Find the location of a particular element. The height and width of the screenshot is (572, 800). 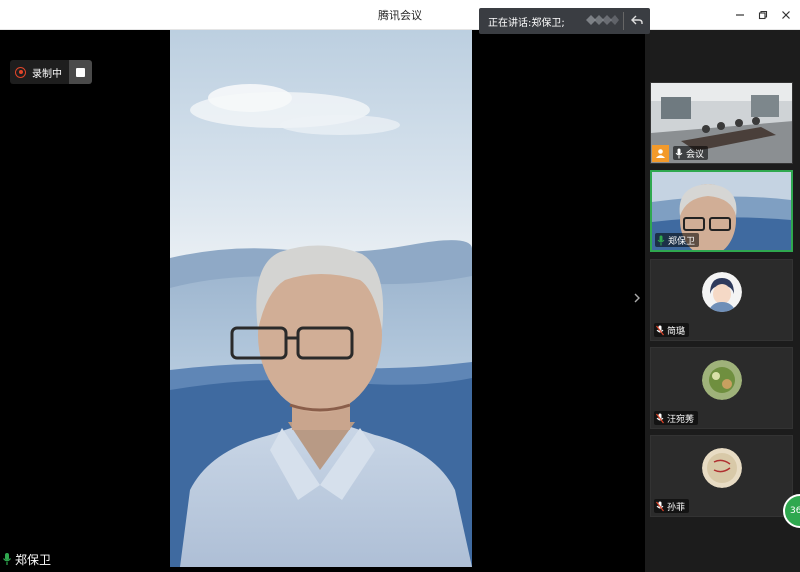

speaking-prefix: 正在讲话: is located at coordinates (510, 23).